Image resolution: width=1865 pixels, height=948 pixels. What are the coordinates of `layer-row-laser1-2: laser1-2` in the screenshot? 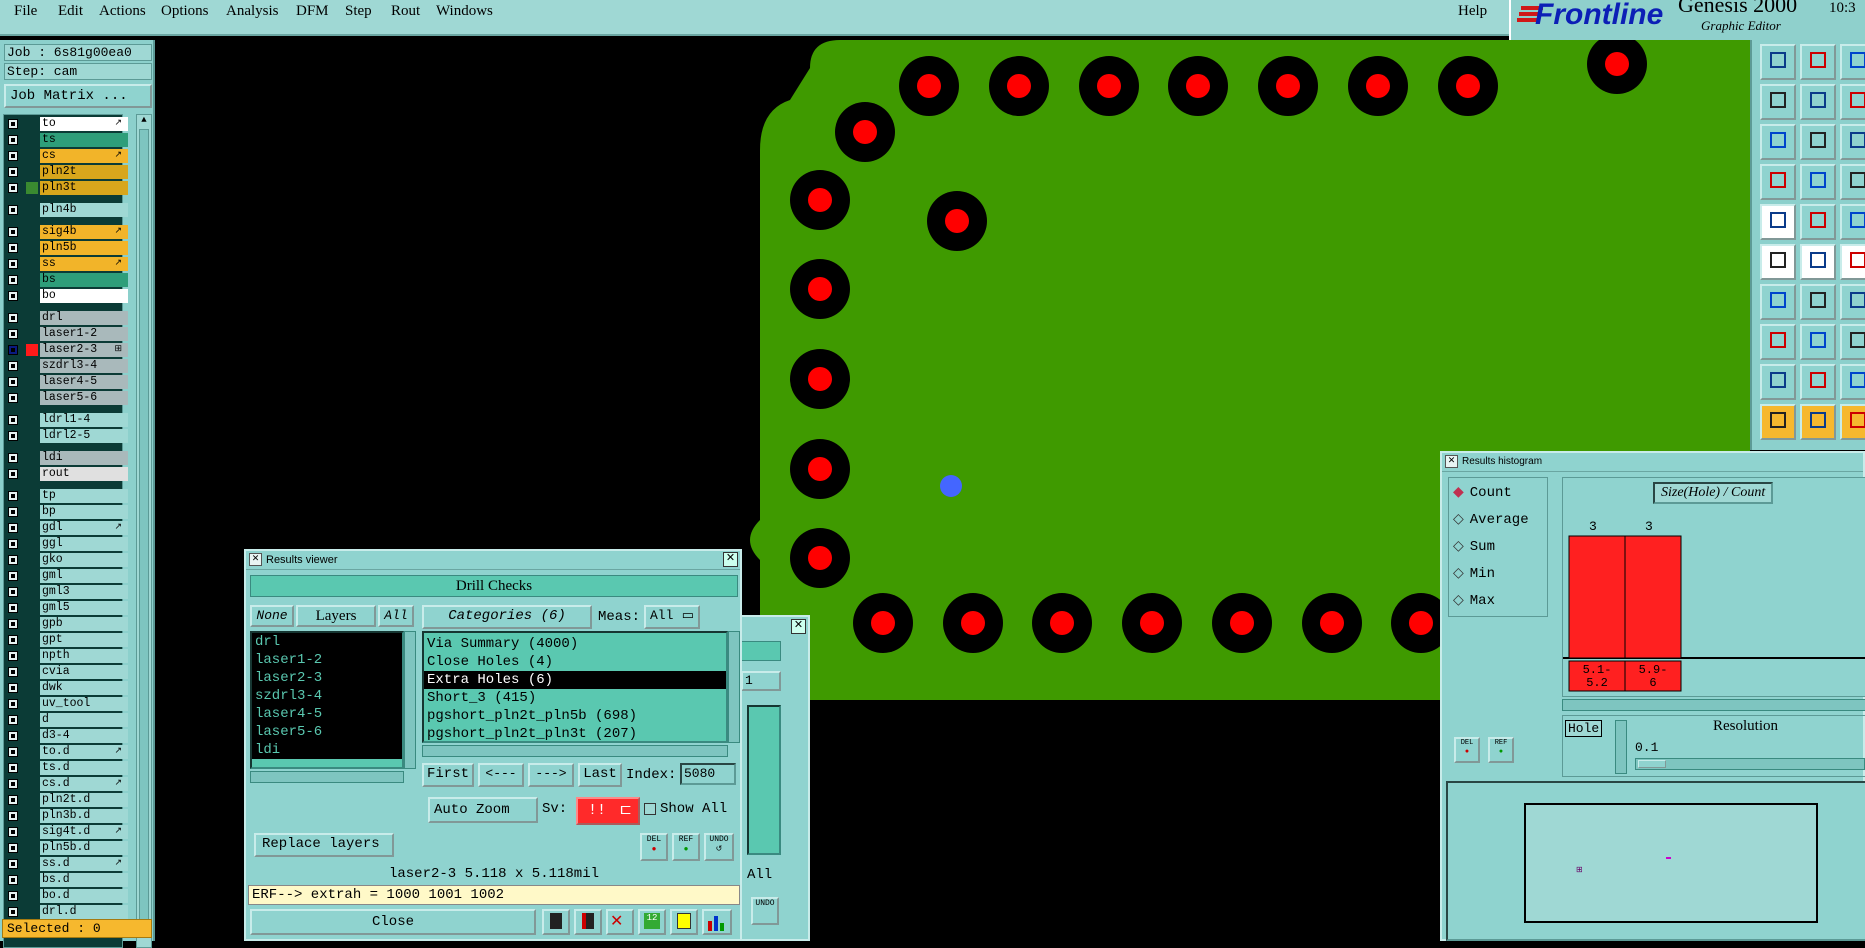 It's located at (67, 334).